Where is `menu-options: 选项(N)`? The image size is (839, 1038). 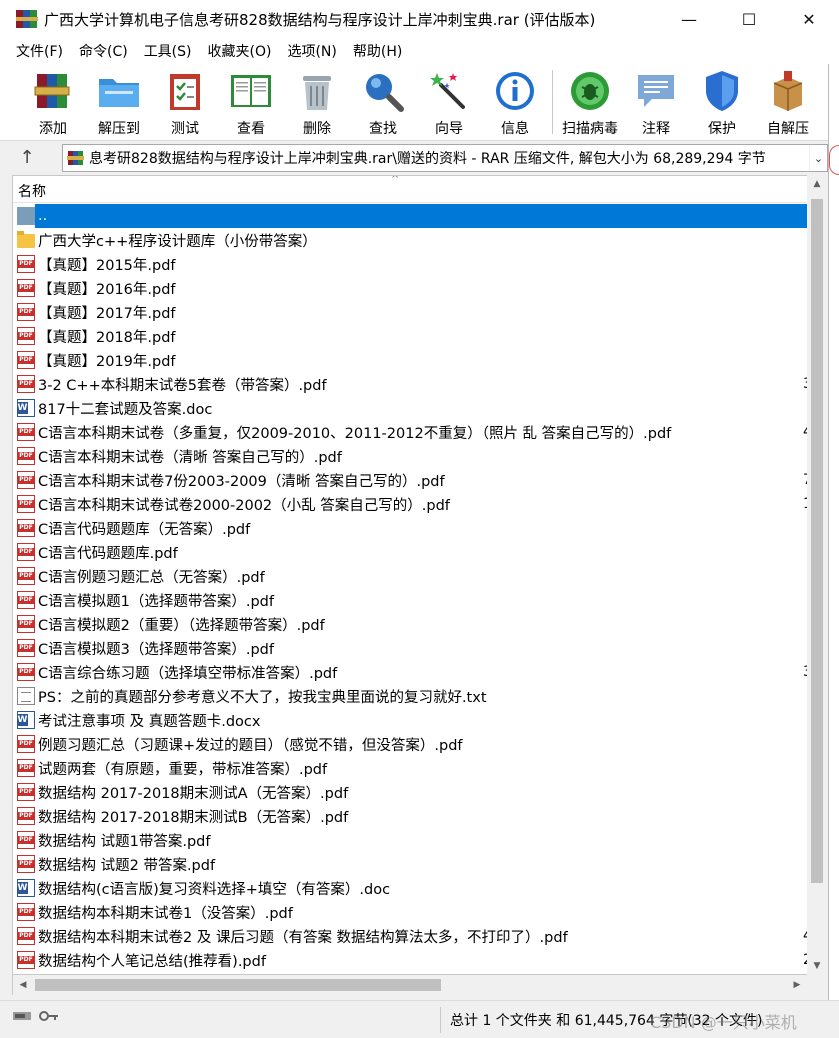 menu-options: 选项(N) is located at coordinates (311, 51).